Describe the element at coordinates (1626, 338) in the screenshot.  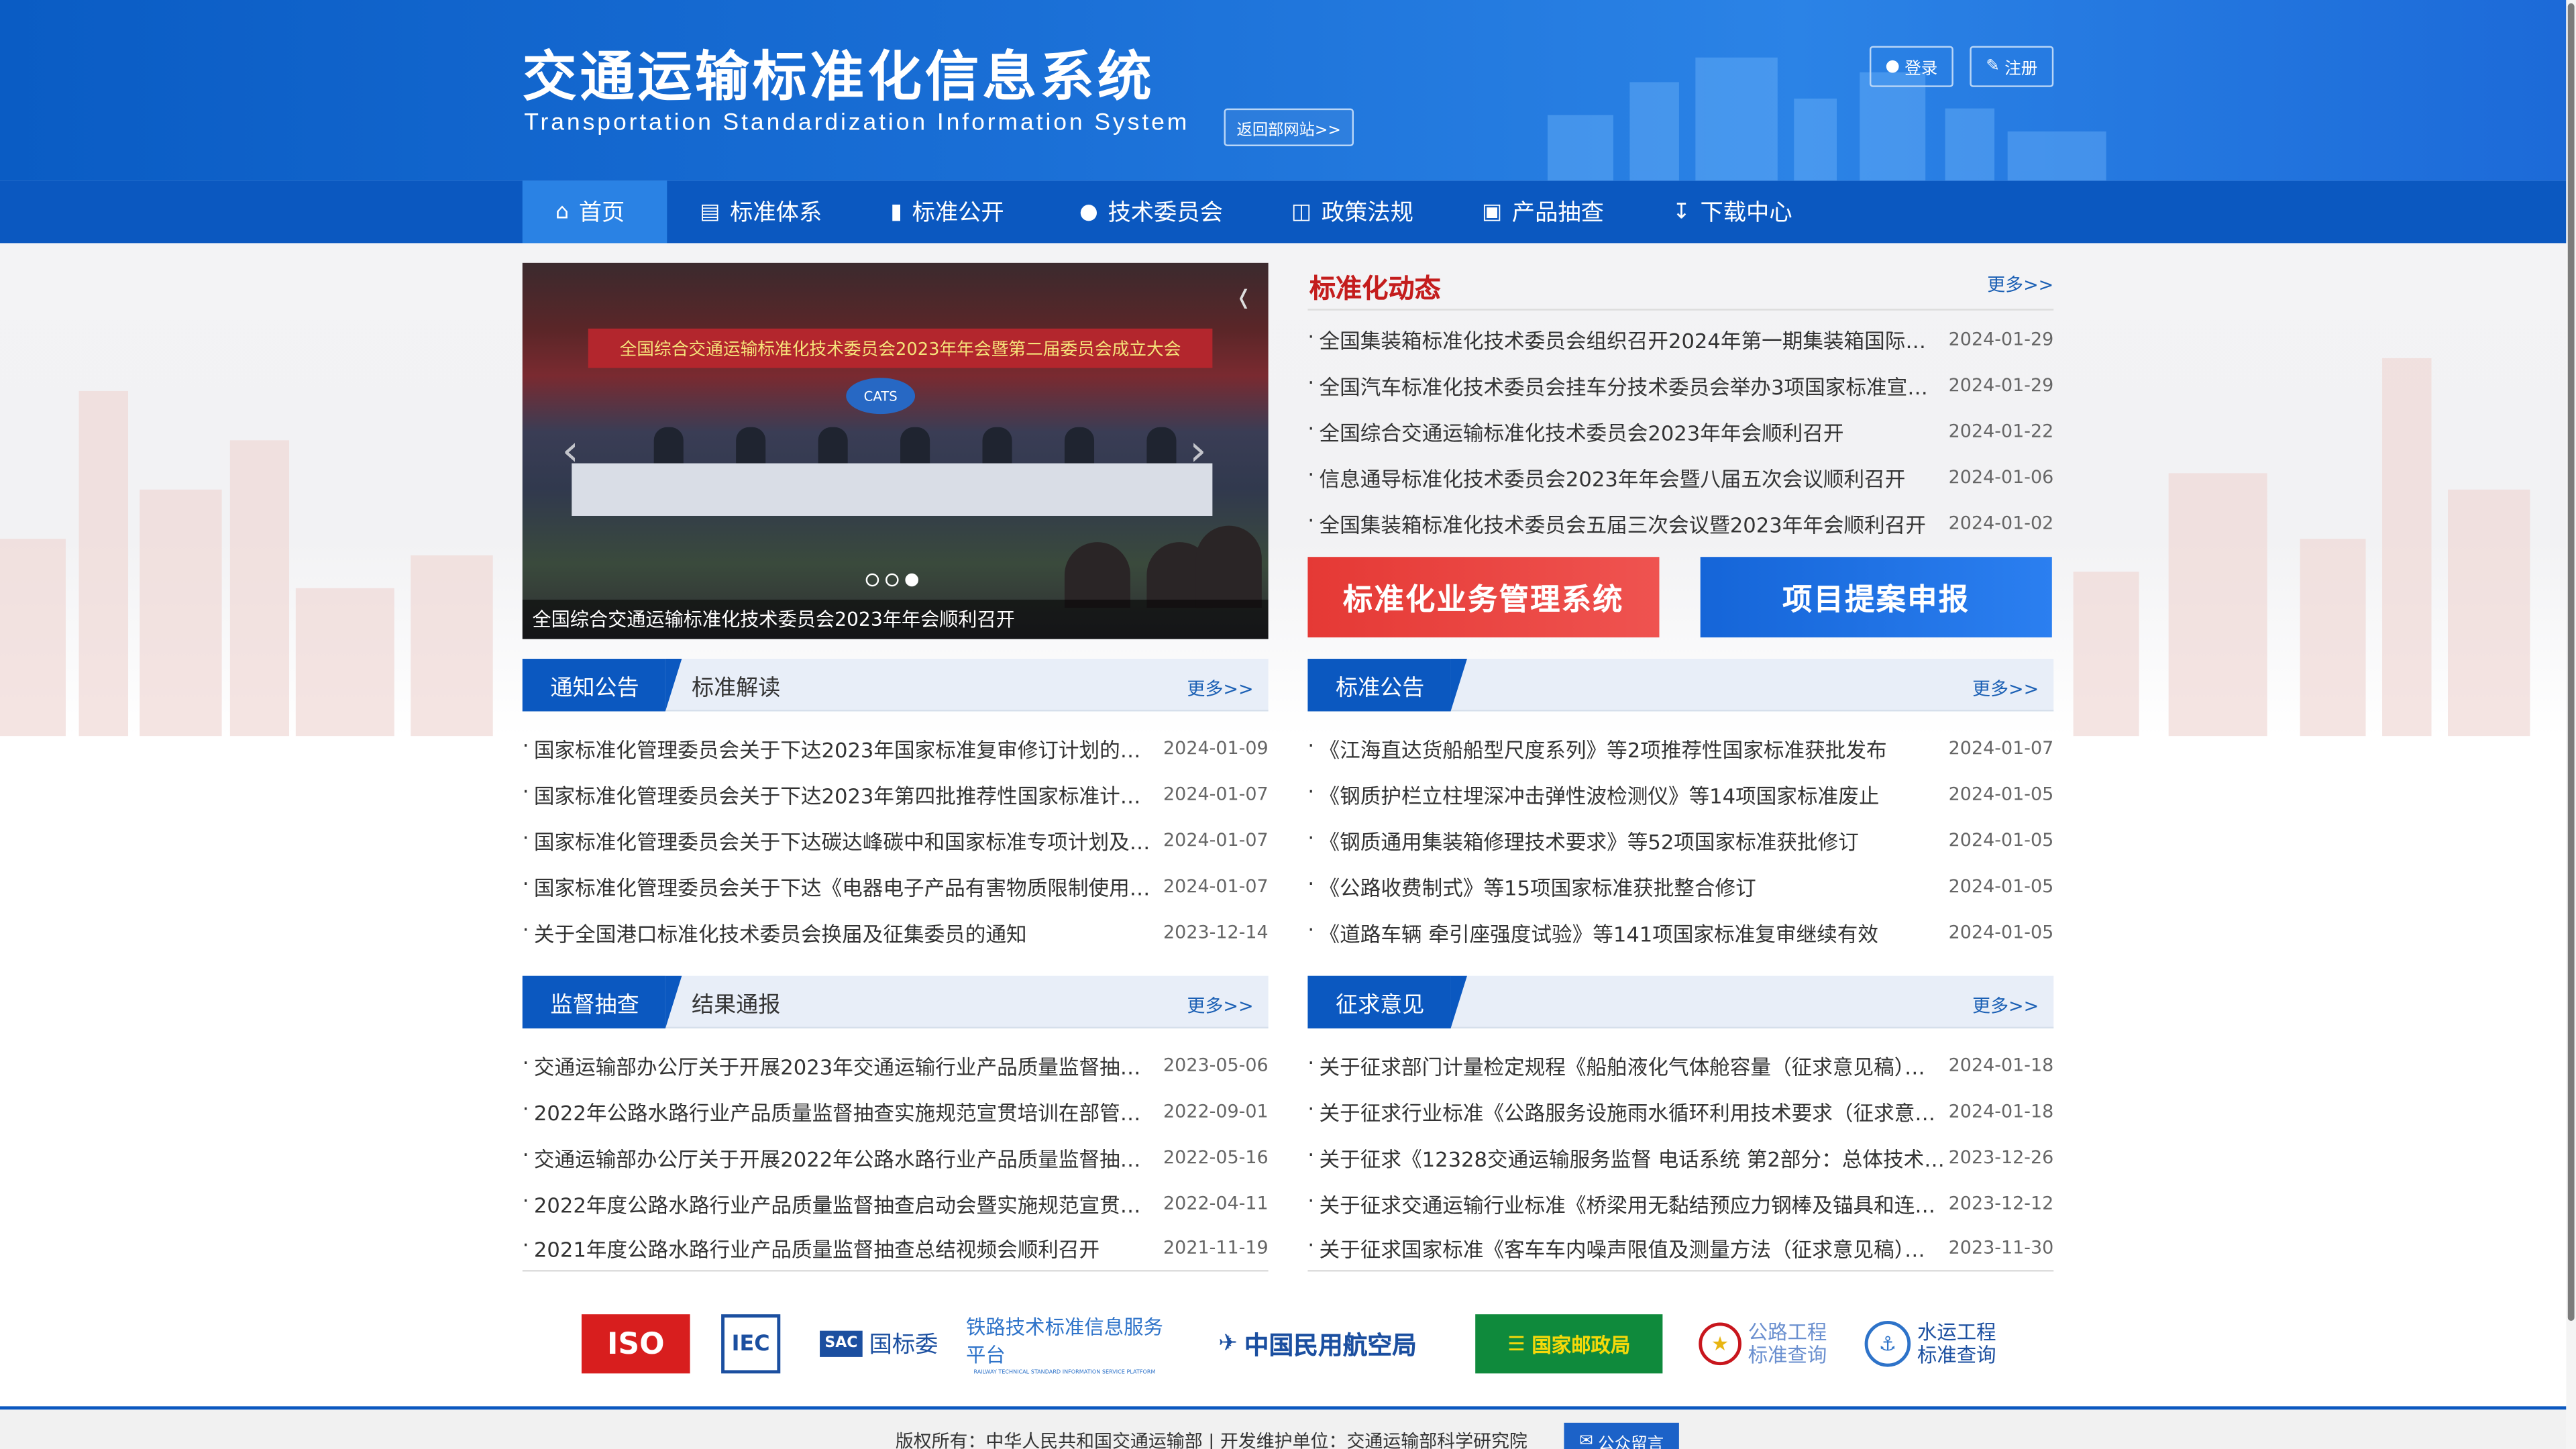
I see `item-title: 全国集装箱标准化技术委员会组织召开2024年第一期集装箱国际标准研讨会` at that location.